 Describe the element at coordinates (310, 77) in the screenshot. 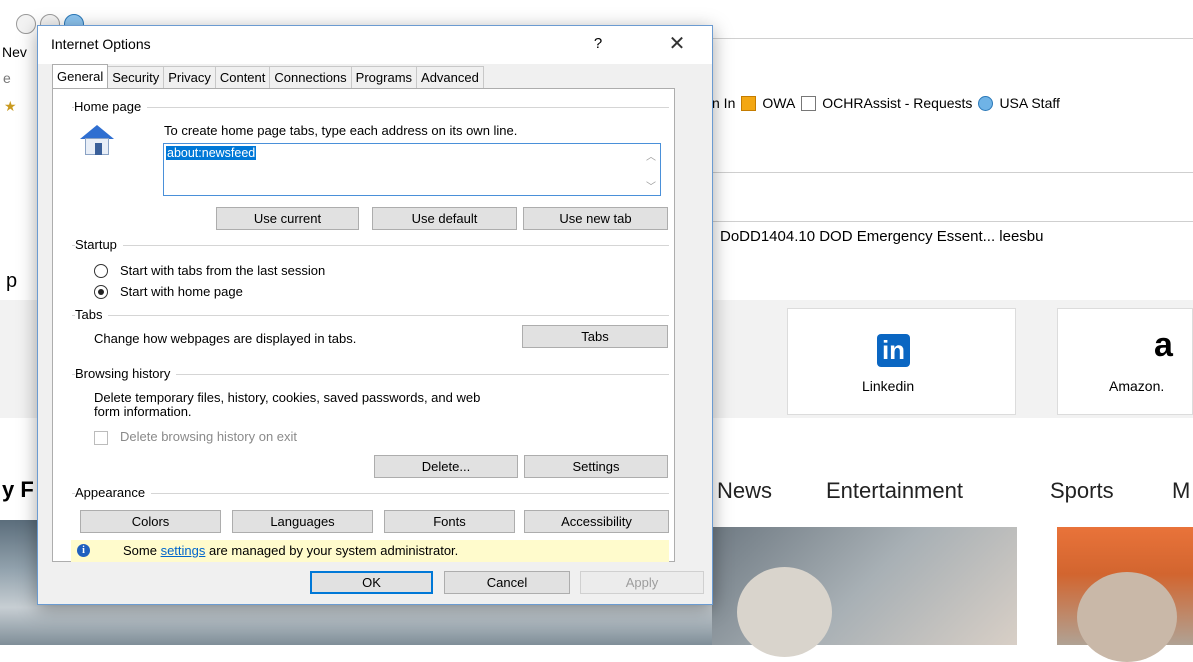

I see `tab-connections: Connections` at that location.